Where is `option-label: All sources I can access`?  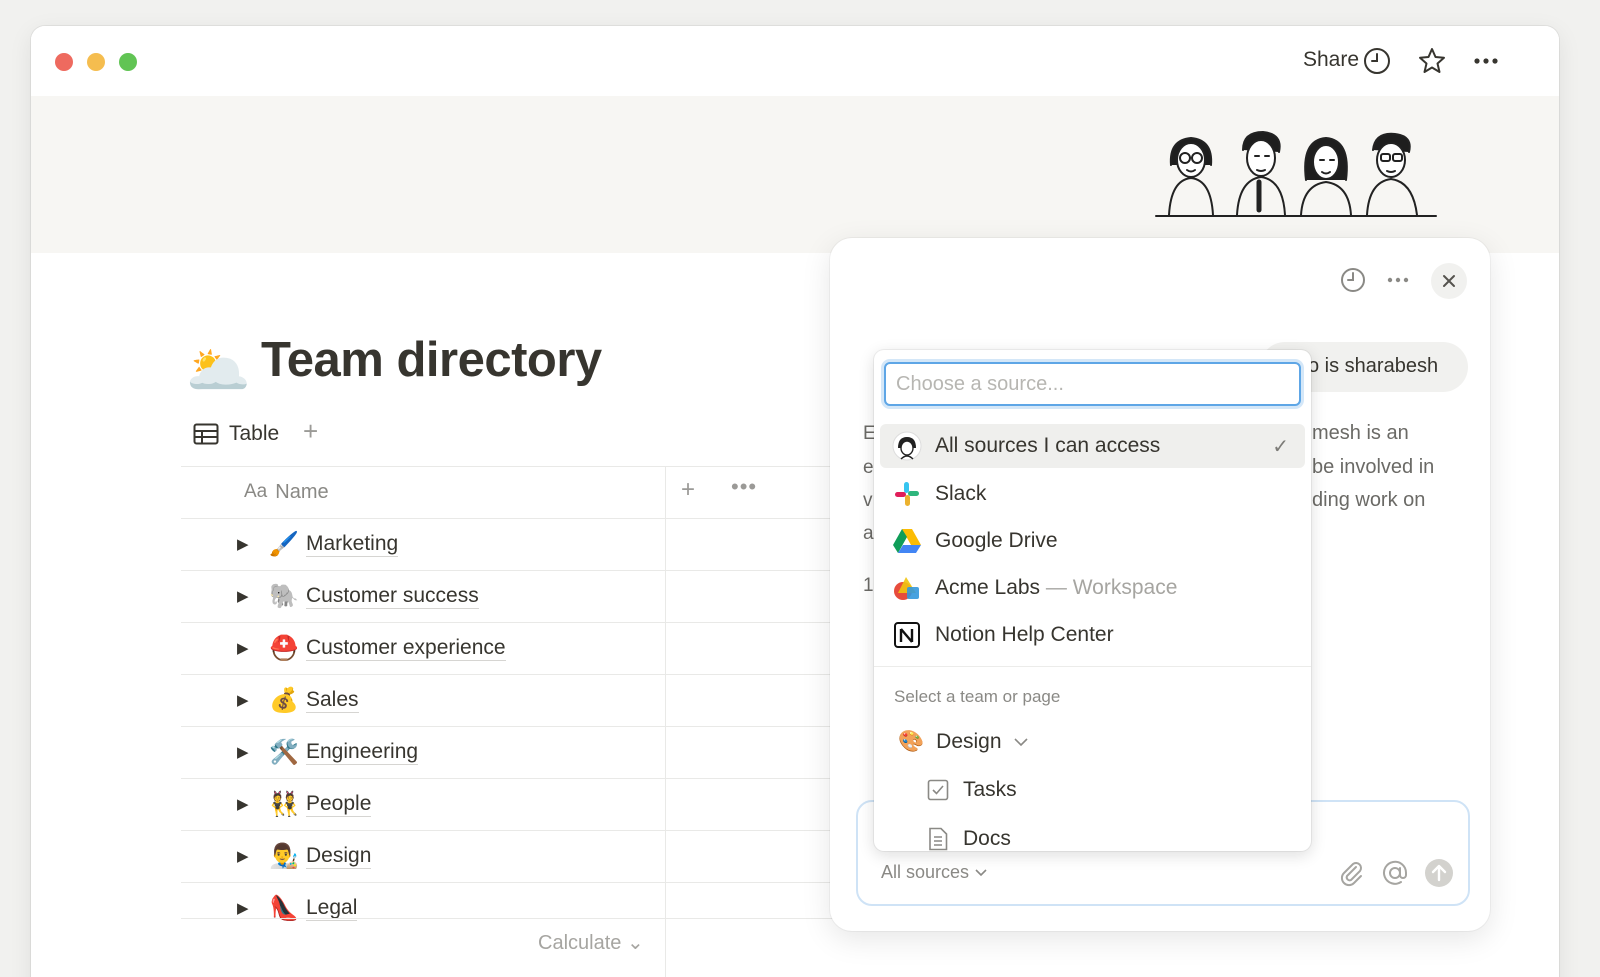
option-label: All sources I can access is located at coordinates (1048, 445).